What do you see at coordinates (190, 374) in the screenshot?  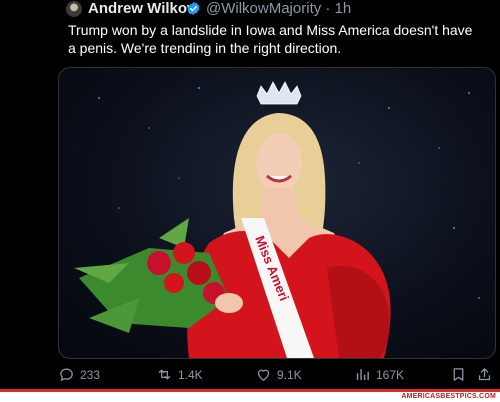 I see `repost-count: 1.4K` at bounding box center [190, 374].